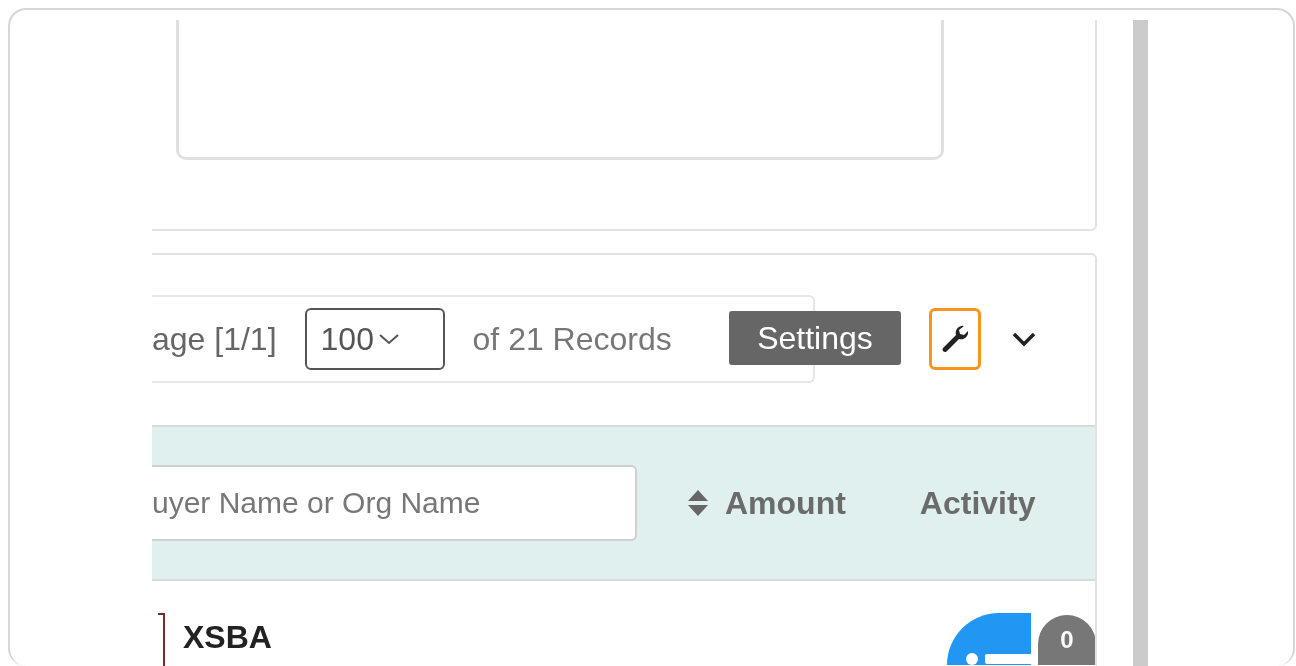  I want to click on column-header: Activity, so click(977, 503).